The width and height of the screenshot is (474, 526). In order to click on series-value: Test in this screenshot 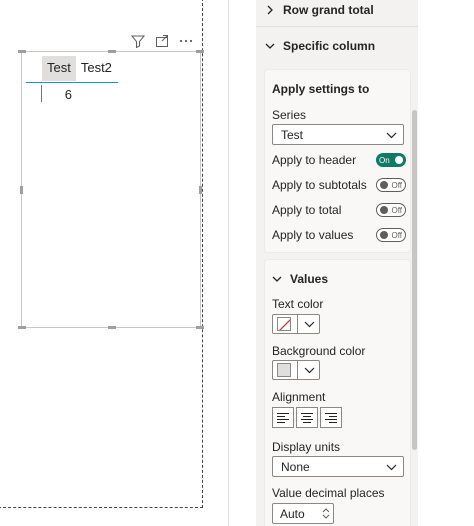, I will do `click(292, 134)`.